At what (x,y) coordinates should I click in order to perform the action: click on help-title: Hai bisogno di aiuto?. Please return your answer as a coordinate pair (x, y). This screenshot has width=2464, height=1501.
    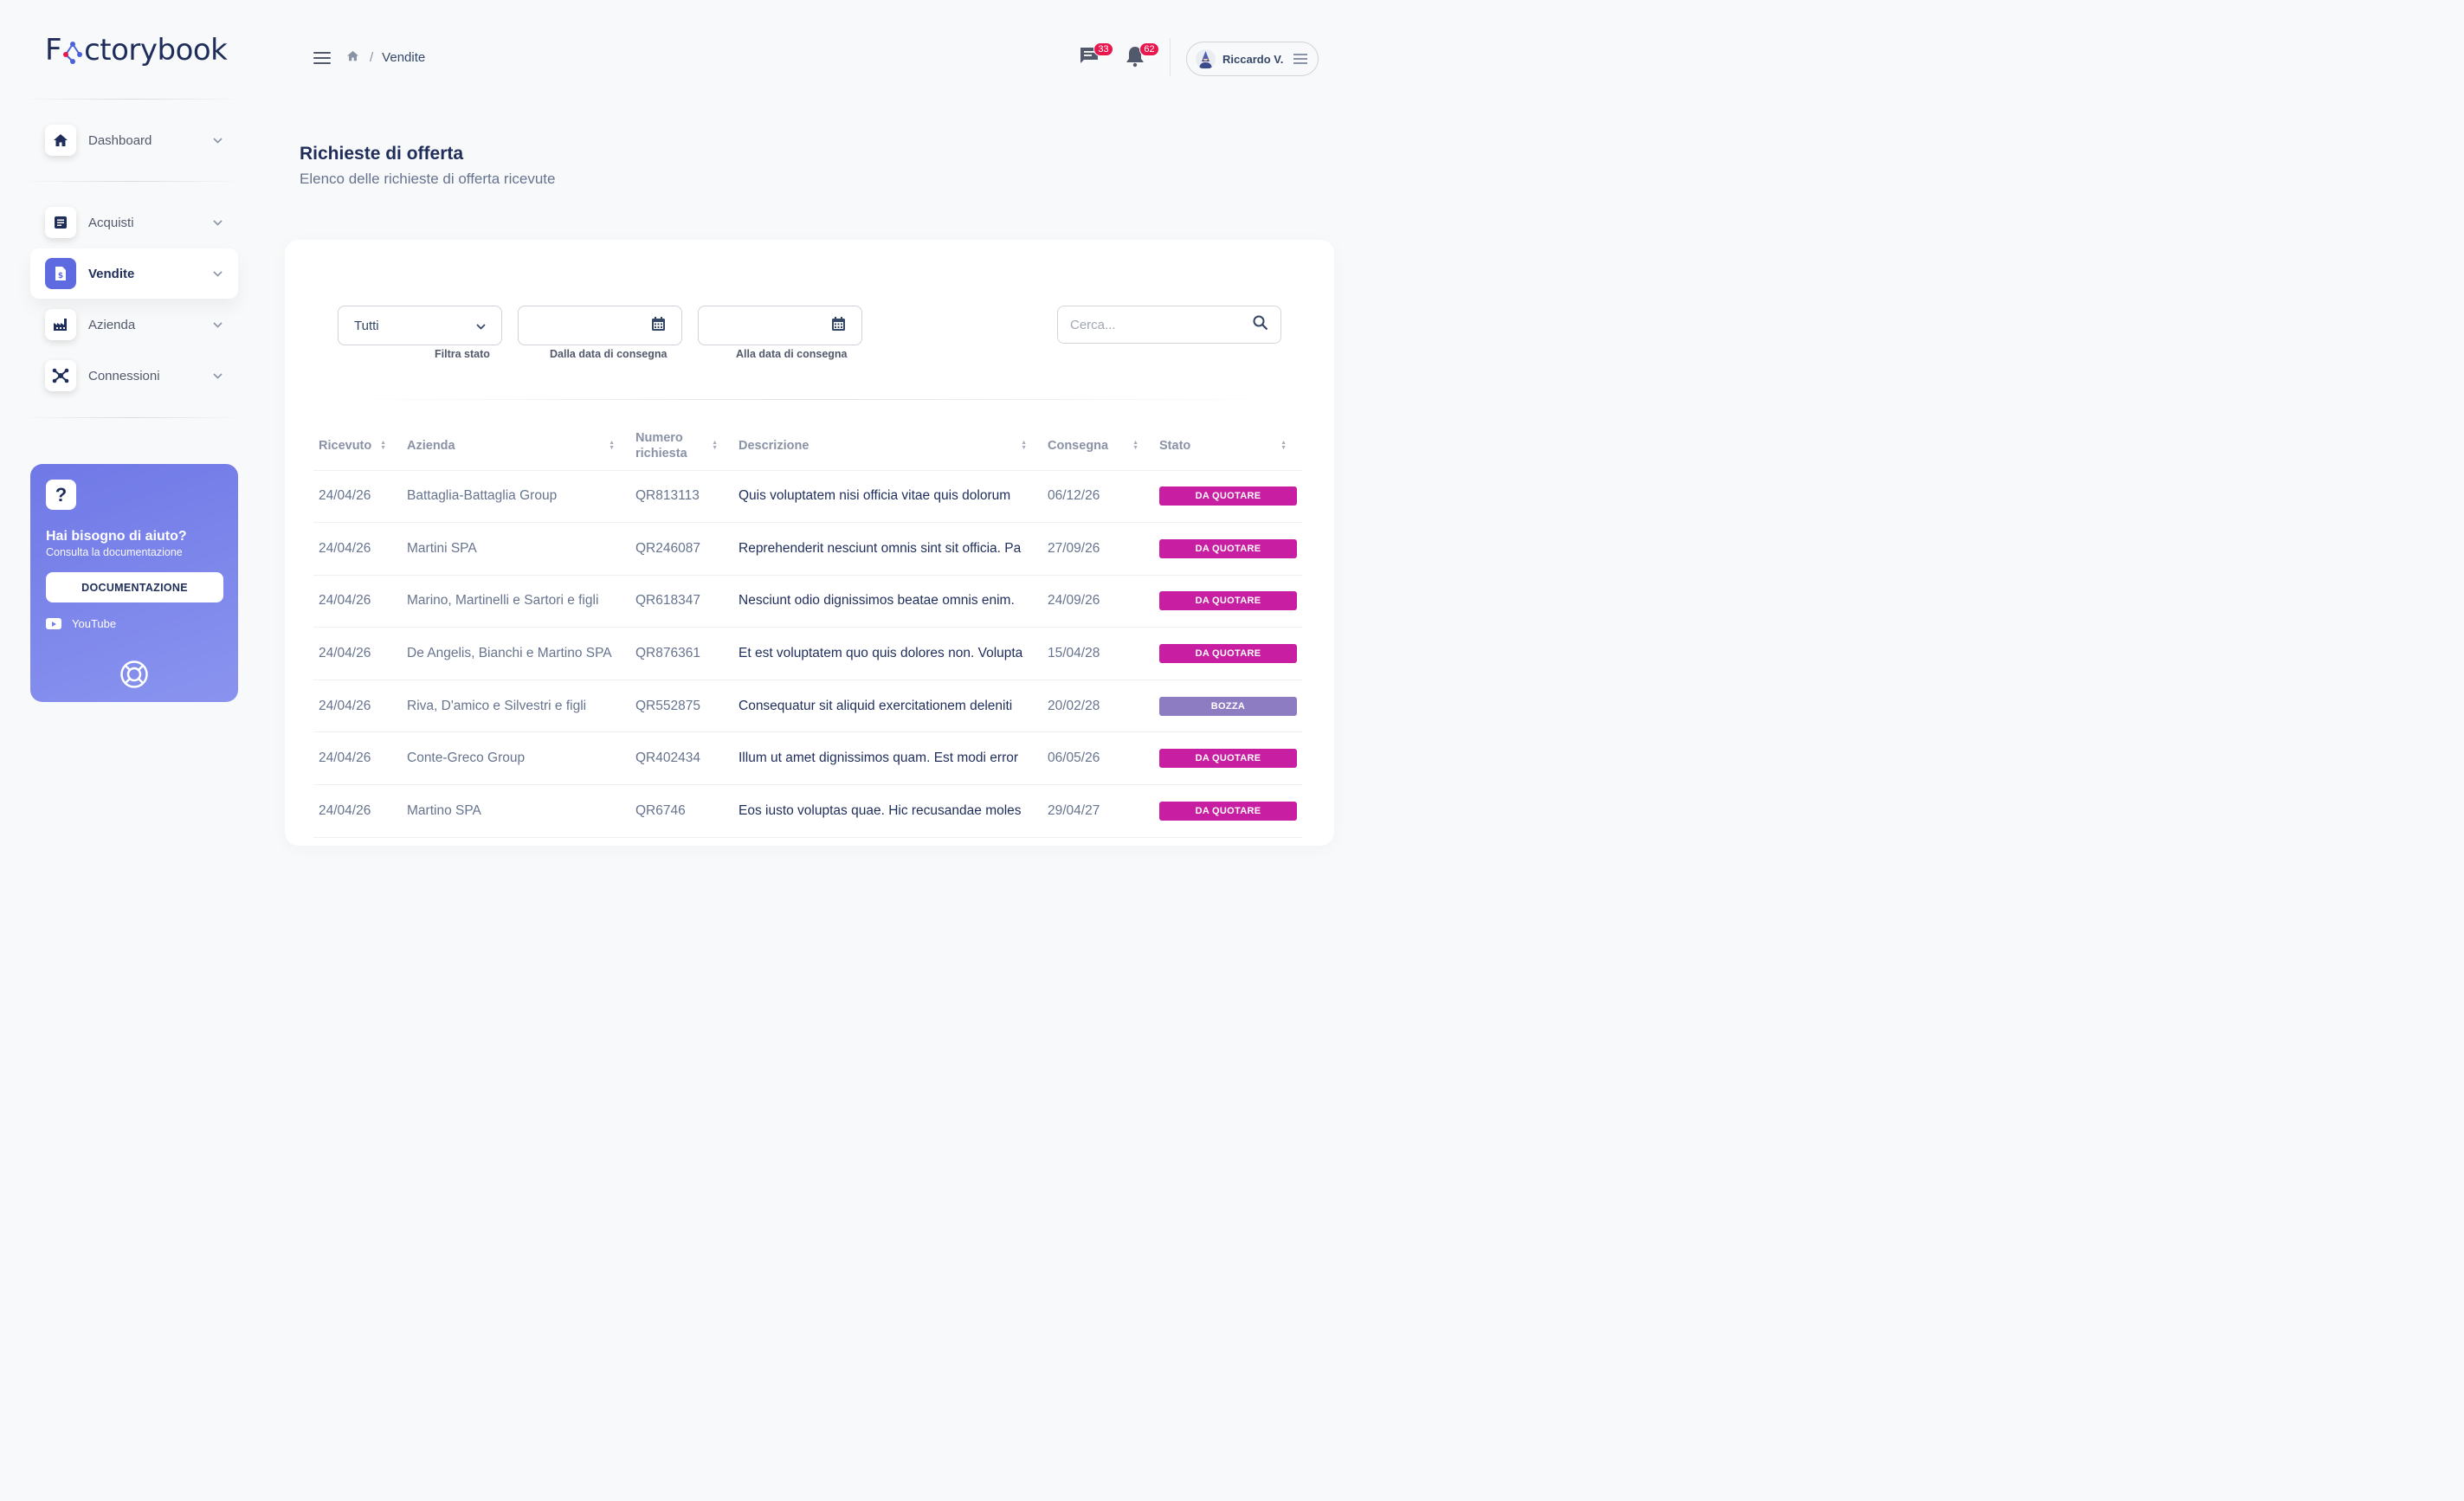
    Looking at the image, I should click on (116, 536).